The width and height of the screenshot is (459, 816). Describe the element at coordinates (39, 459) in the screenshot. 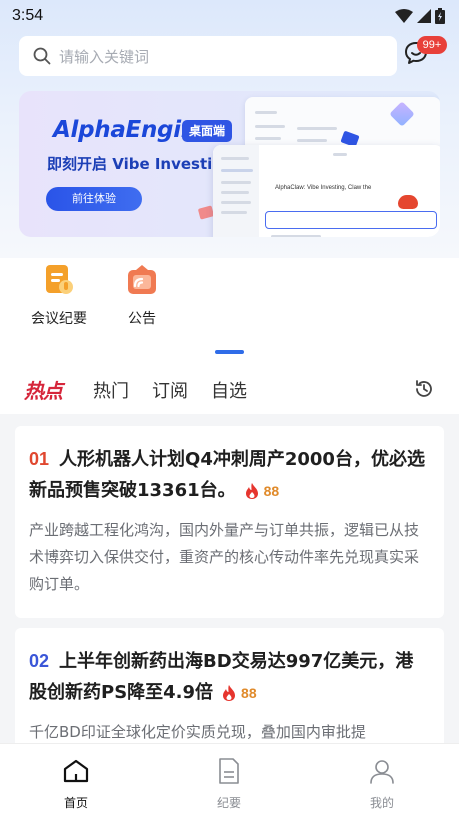

I see `news-rank: 01` at that location.